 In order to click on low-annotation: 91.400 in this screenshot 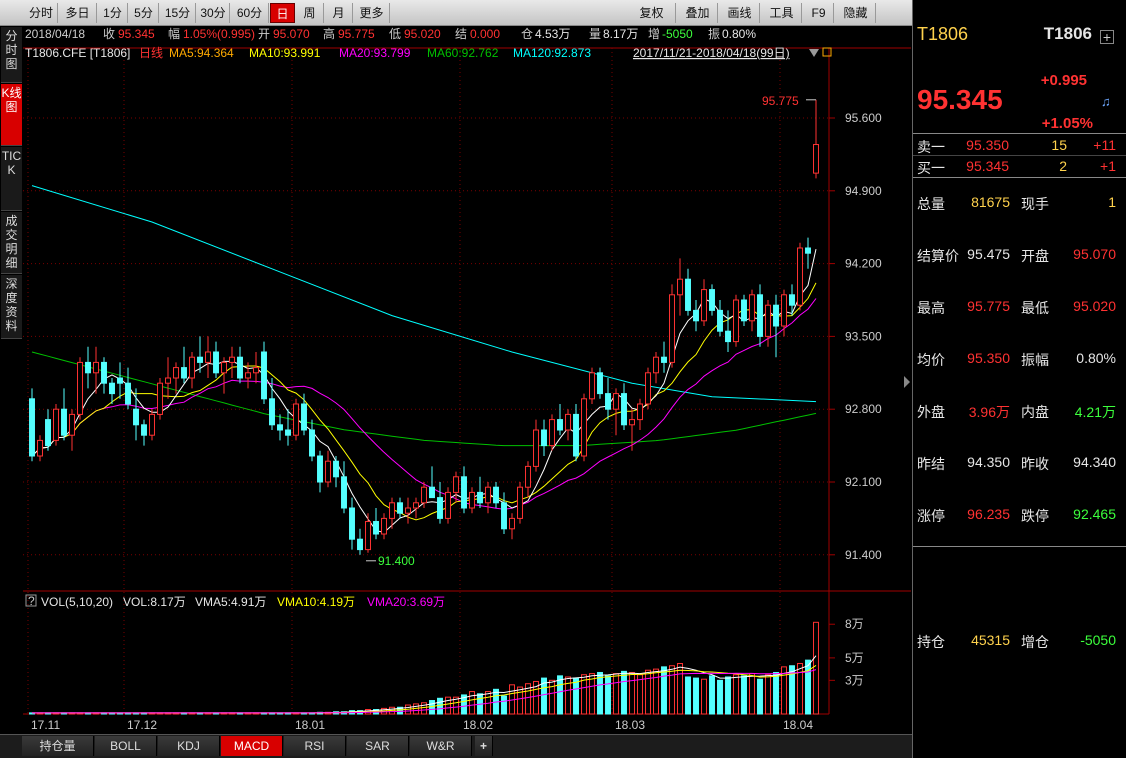, I will do `click(396, 561)`.